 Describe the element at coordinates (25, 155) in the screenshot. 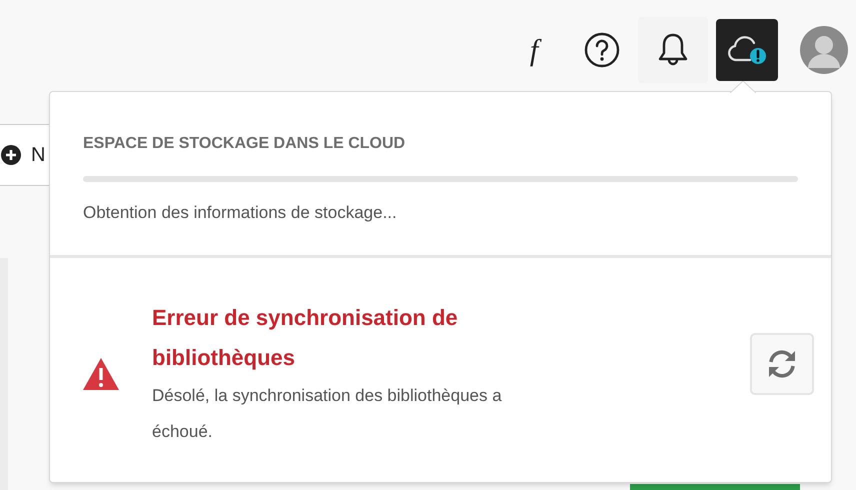

I see `new-button: N` at that location.